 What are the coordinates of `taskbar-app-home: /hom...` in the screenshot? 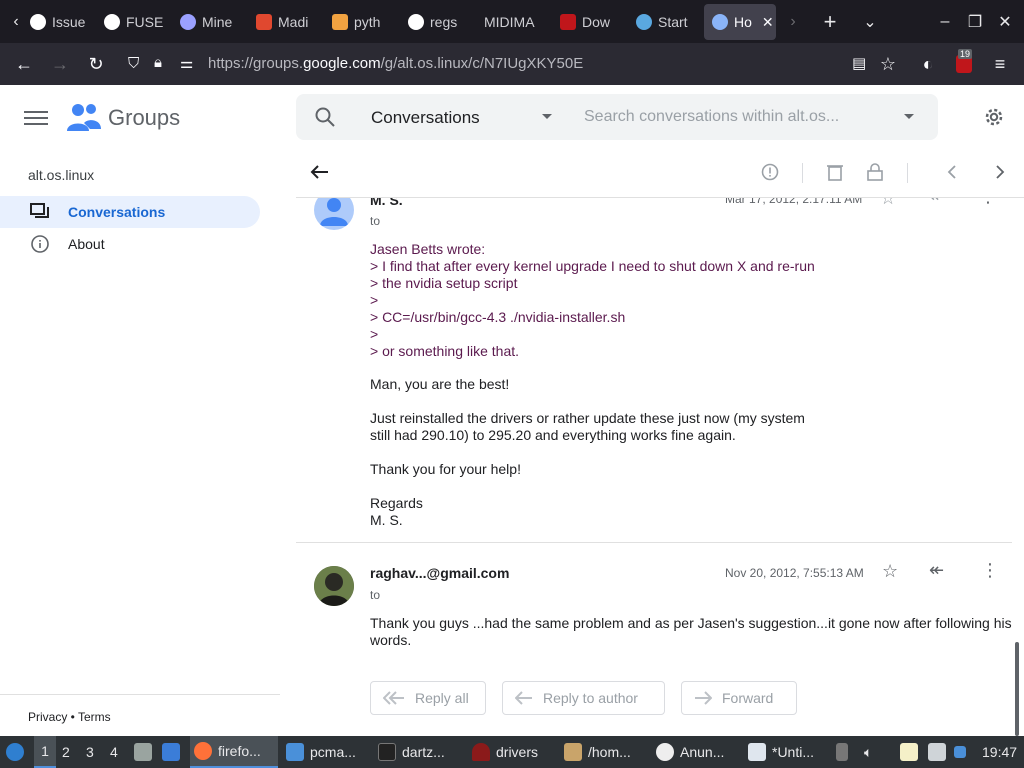 It's located at (597, 752).